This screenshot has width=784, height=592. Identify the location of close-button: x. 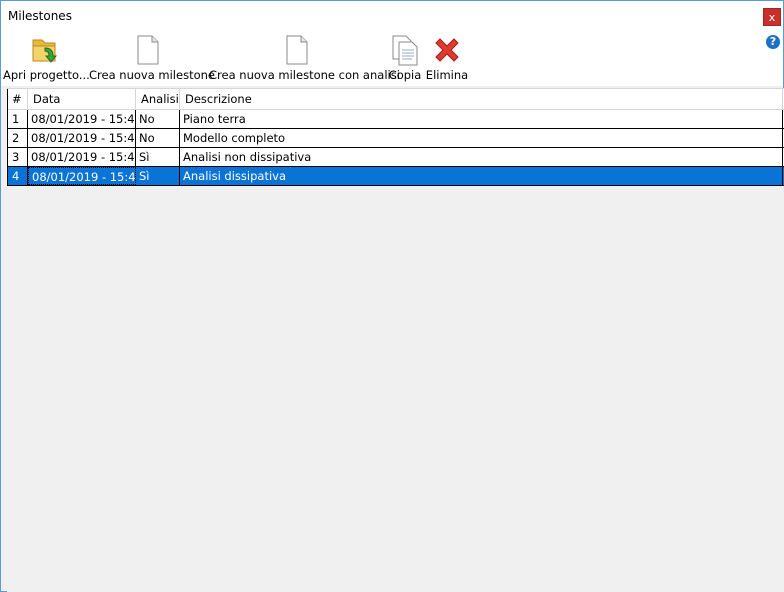
(772, 17).